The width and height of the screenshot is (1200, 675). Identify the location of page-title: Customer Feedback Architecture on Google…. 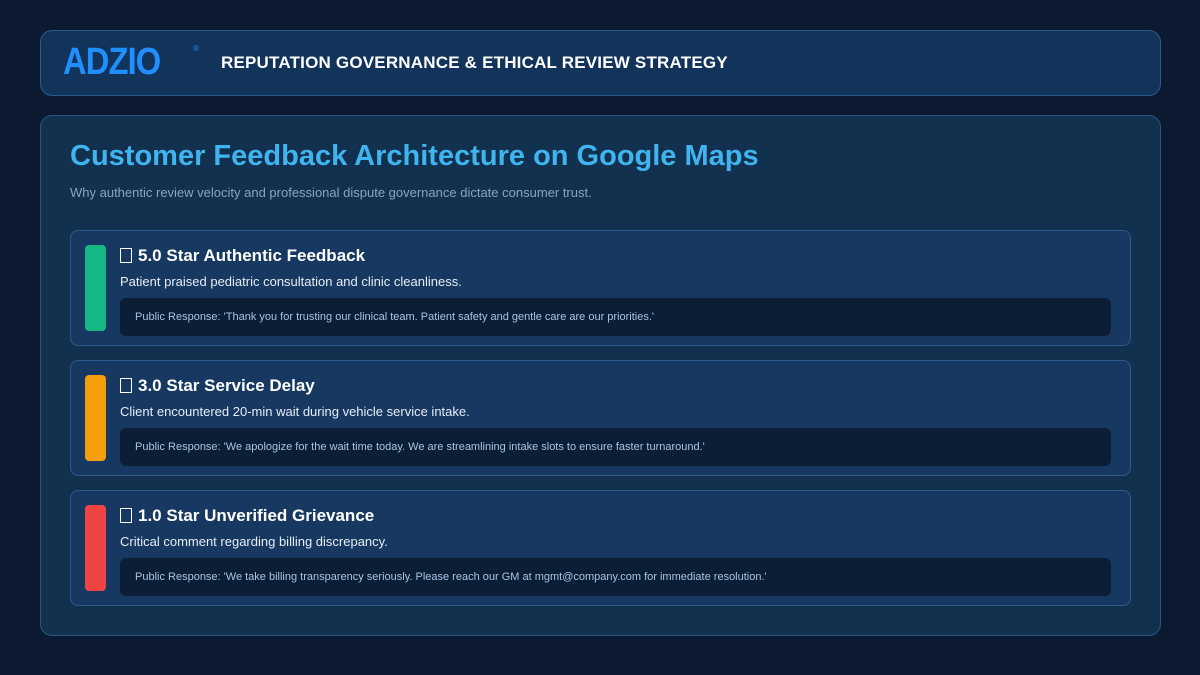
(414, 156).